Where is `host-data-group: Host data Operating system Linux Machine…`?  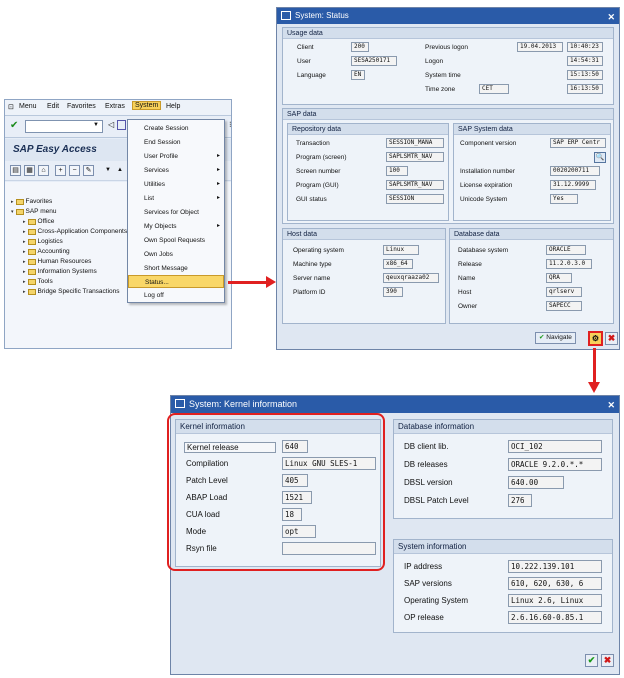
host-data-group: Host data Operating system Linux Machine… is located at coordinates (364, 276).